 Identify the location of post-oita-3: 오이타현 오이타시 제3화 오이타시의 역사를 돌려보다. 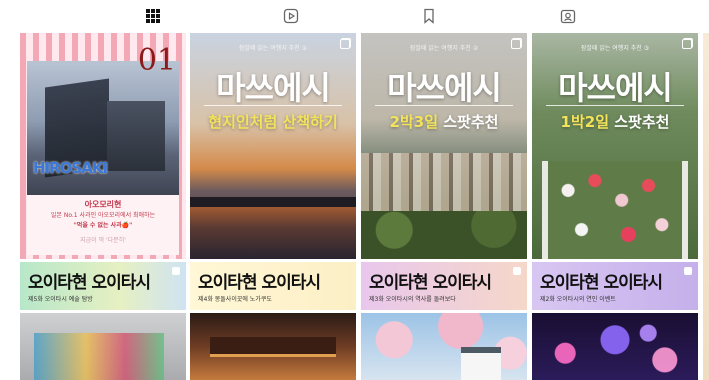
(444, 286).